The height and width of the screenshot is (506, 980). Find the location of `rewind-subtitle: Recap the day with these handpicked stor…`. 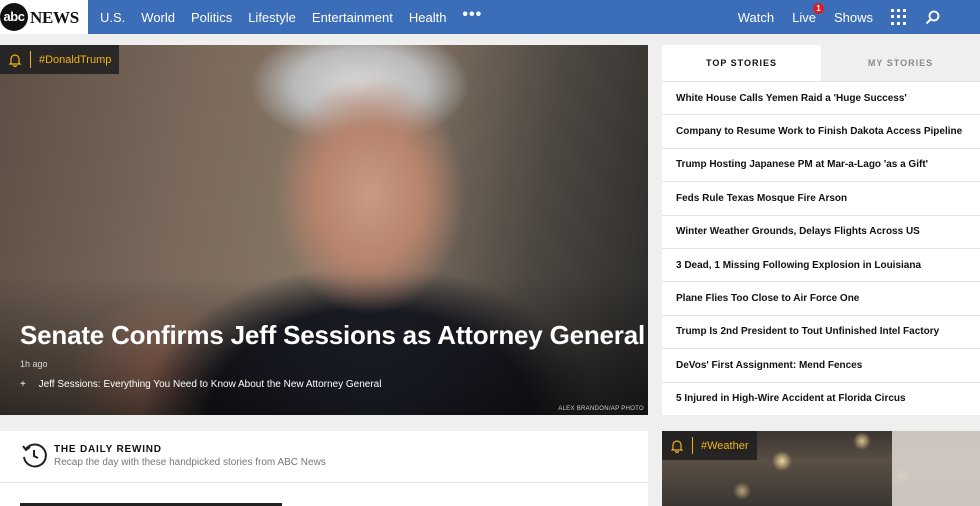

rewind-subtitle: Recap the day with these handpicked stor… is located at coordinates (190, 462).